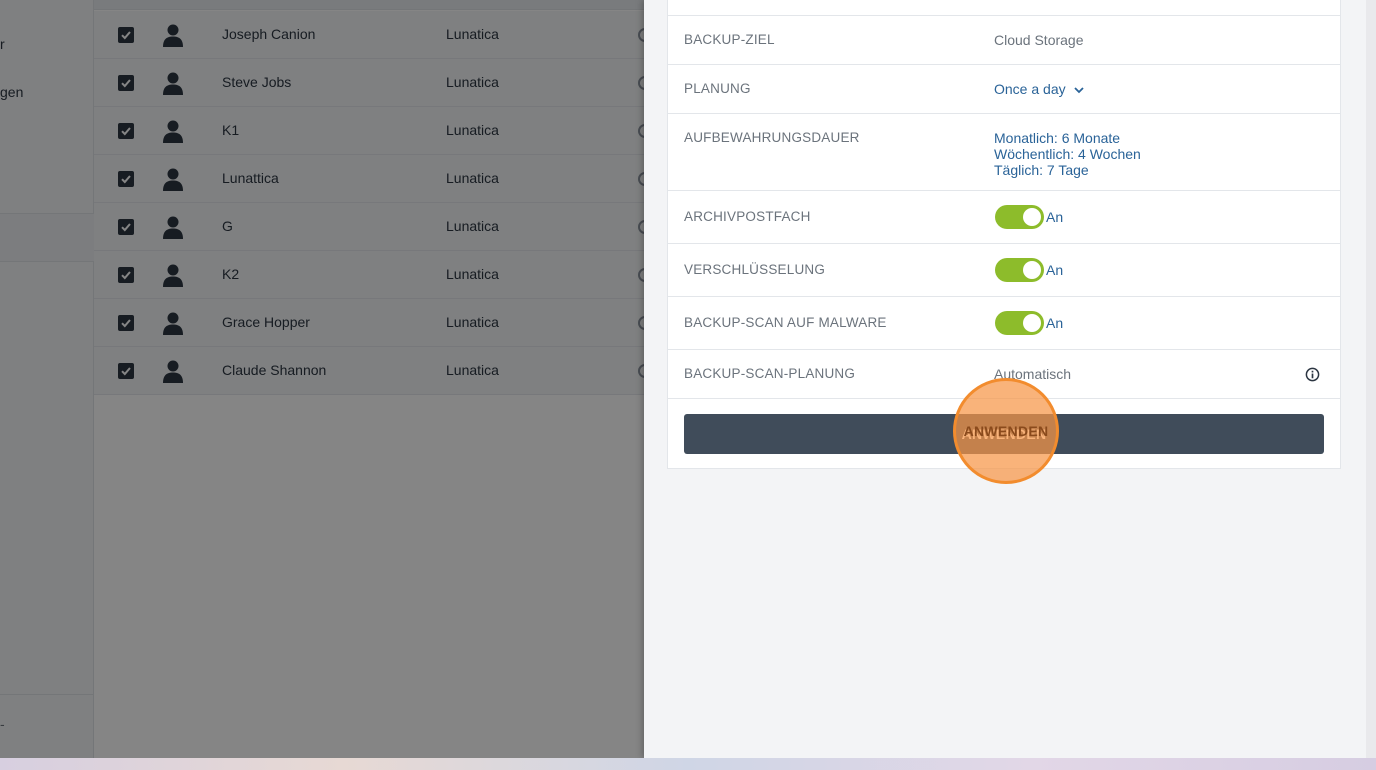 The image size is (1376, 770). I want to click on archive-mailbox-state: An, so click(1055, 217).